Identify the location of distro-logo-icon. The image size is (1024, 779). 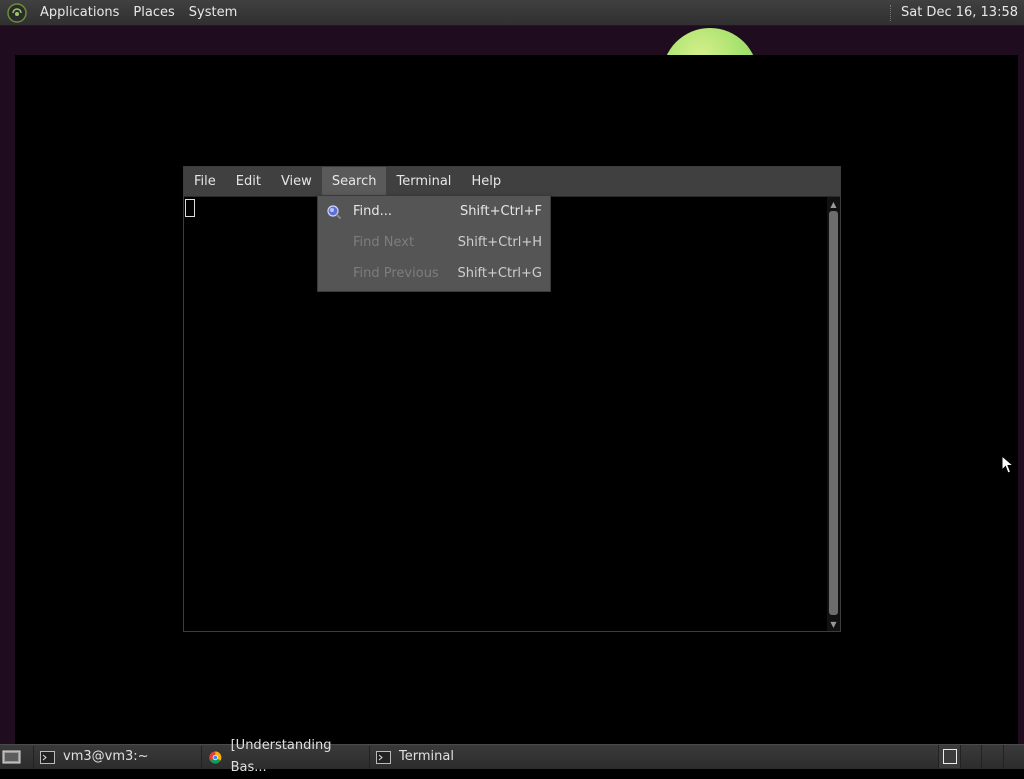
(17, 13).